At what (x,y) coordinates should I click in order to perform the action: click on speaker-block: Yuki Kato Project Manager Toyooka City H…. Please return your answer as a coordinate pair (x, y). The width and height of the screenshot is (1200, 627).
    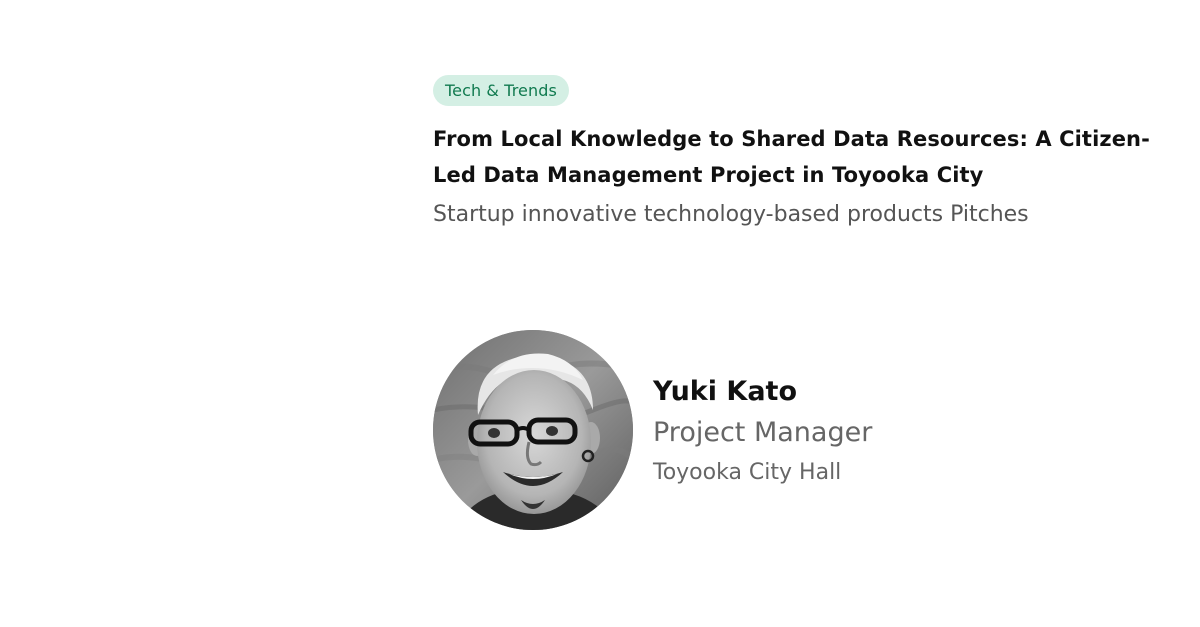
    Looking at the image, I should click on (652, 430).